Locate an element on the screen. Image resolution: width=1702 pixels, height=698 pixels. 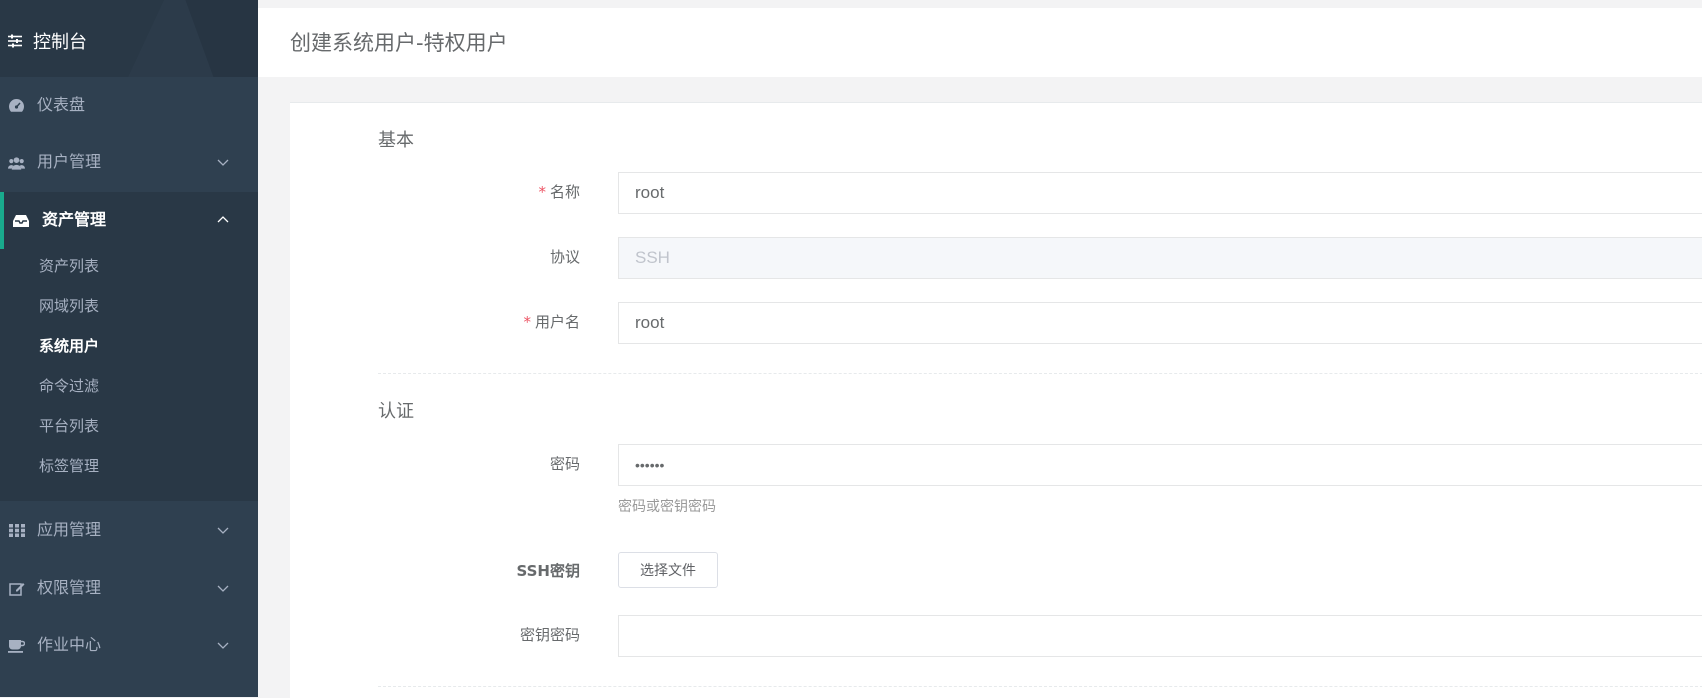
submenu-item-command-filter: 命令过滤 is located at coordinates (69, 386).